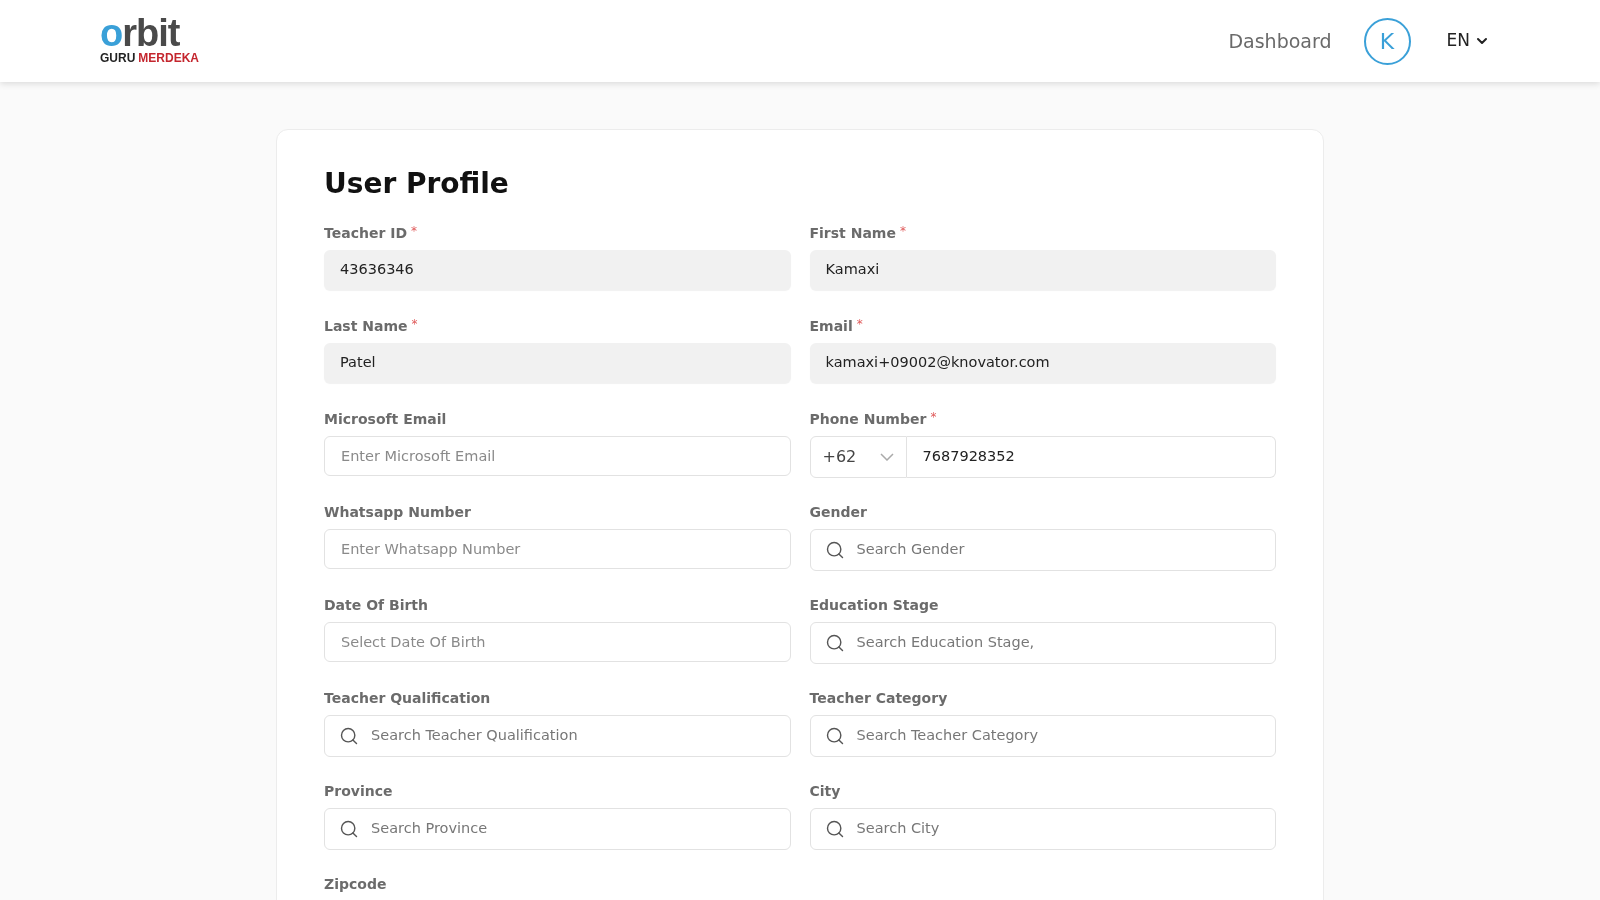 Image resolution: width=1600 pixels, height=900 pixels. Describe the element at coordinates (397, 512) in the screenshot. I see `field-label: Whatsapp Number` at that location.